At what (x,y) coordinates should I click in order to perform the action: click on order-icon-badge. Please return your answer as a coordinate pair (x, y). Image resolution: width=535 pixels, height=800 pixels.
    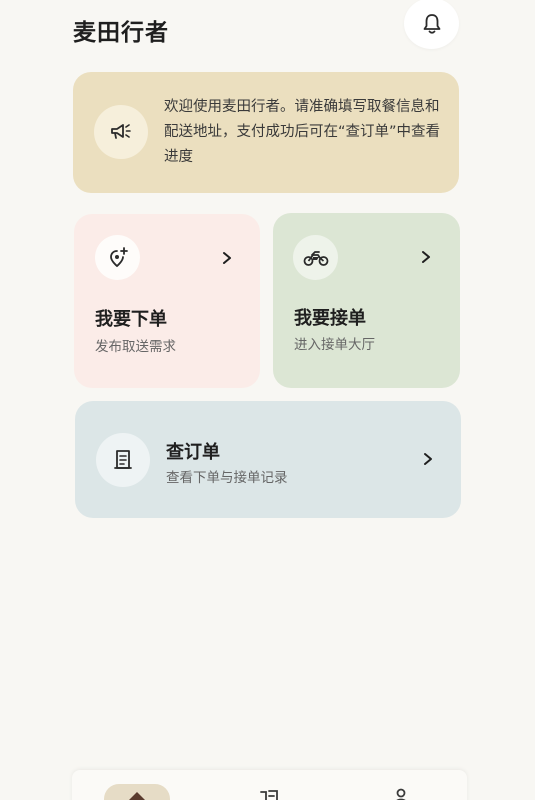
    Looking at the image, I should click on (117, 257).